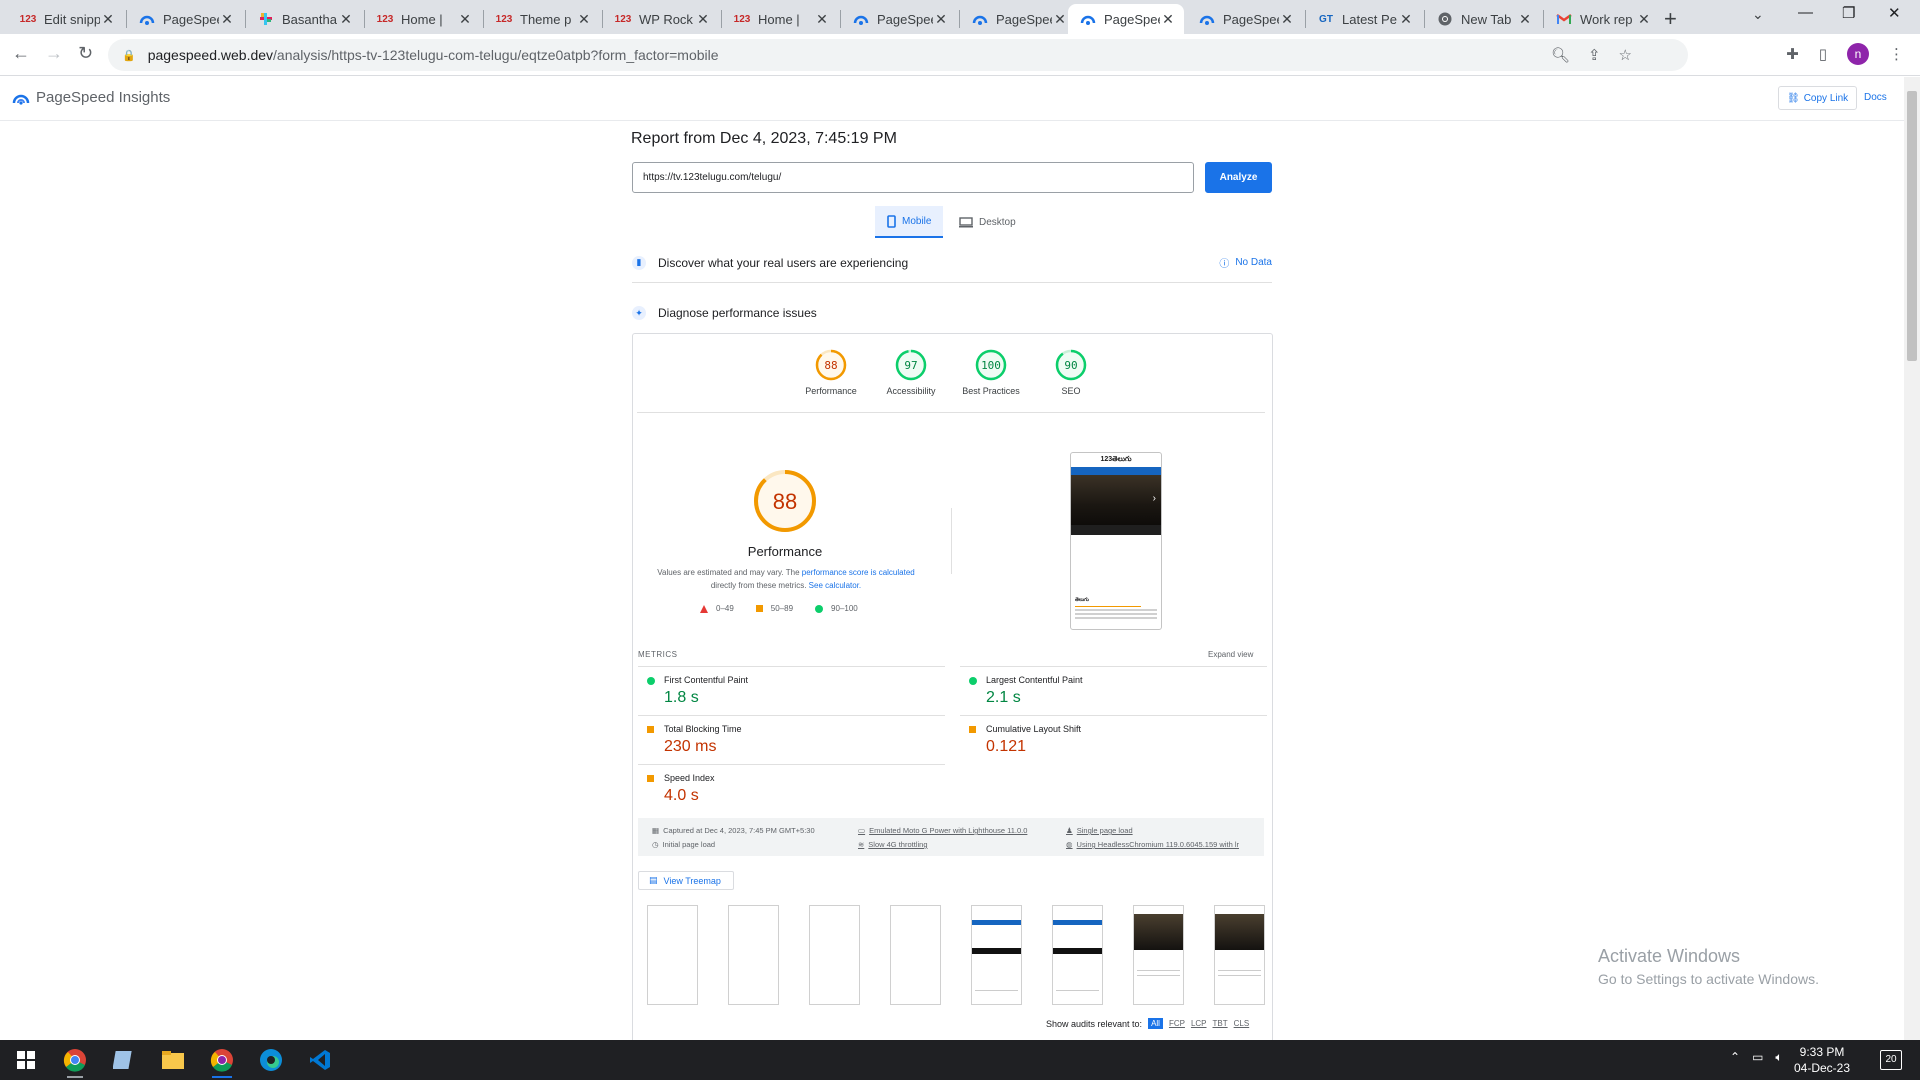 The height and width of the screenshot is (1080, 1920). Describe the element at coordinates (782, 608) in the screenshot. I see `legend-avg: 50–89` at that location.